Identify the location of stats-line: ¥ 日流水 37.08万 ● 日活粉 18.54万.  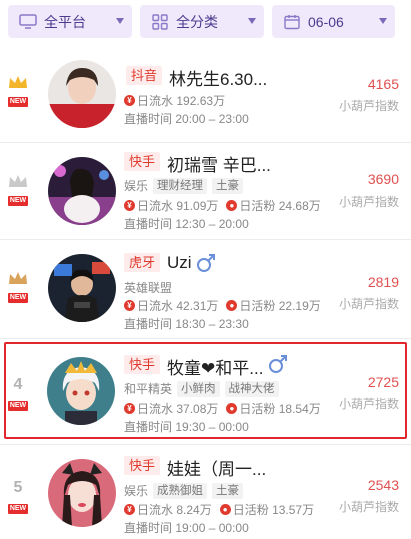
(226, 408).